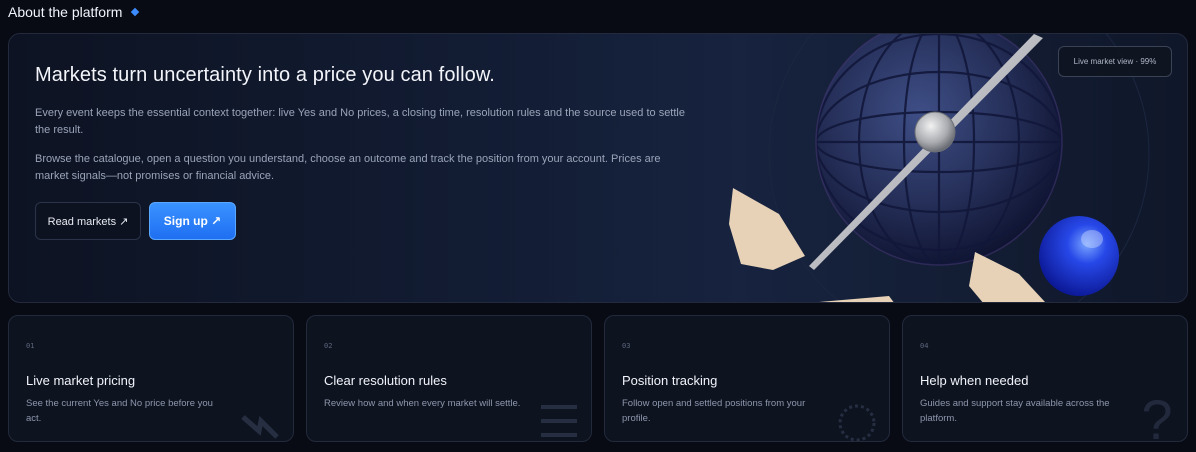 The image size is (1196, 452). I want to click on lightning-icon, so click(260, 427).